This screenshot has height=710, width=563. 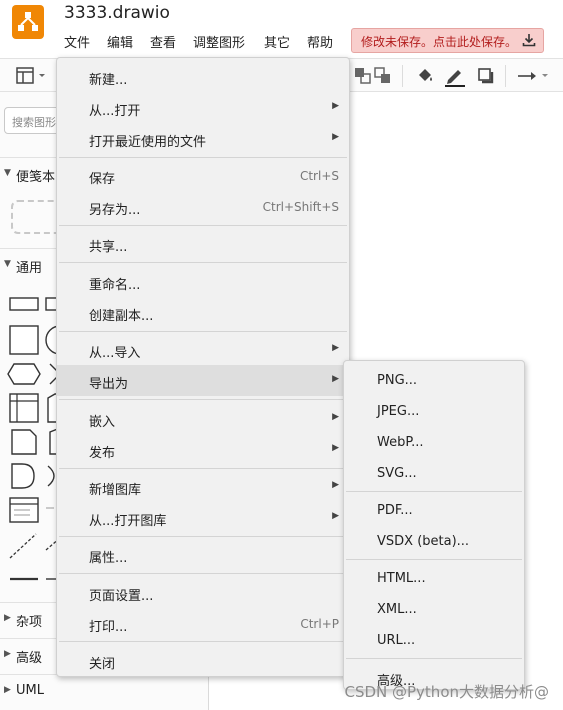 What do you see at coordinates (219, 41) in the screenshot?
I see `menu-arrange: 调整图形` at bounding box center [219, 41].